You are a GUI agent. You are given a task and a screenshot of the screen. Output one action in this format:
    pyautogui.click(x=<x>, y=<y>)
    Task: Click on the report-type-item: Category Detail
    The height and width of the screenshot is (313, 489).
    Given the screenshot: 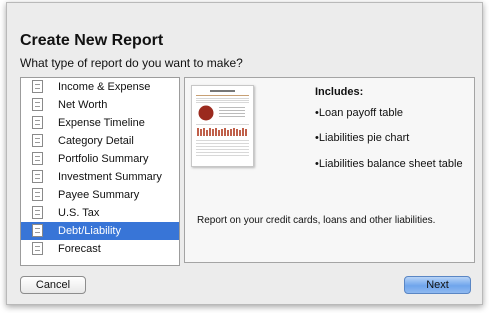 What is the action you would take?
    pyautogui.click(x=100, y=141)
    